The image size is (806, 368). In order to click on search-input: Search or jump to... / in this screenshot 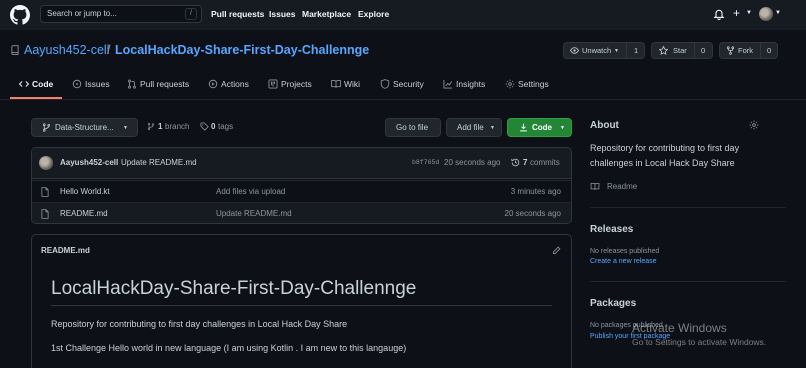, I will do `click(121, 14)`.